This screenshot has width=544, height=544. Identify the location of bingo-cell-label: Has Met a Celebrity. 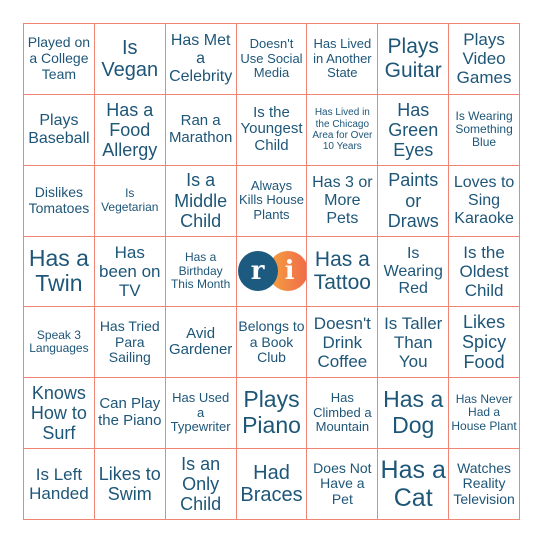
(201, 58).